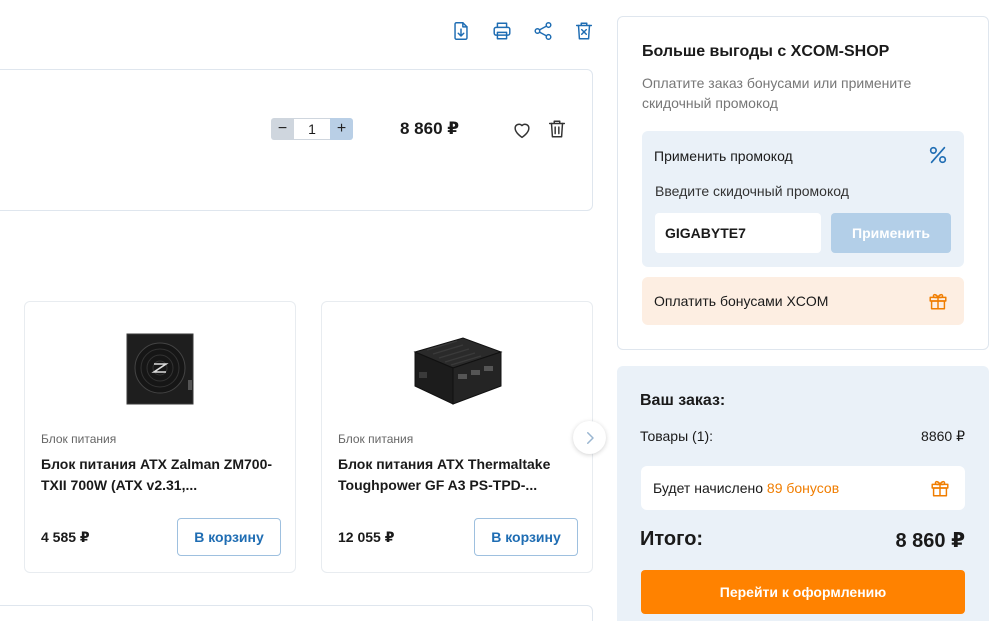 This screenshot has width=1004, height=621. What do you see at coordinates (296, 613) in the screenshot?
I see `bottom-section-card` at bounding box center [296, 613].